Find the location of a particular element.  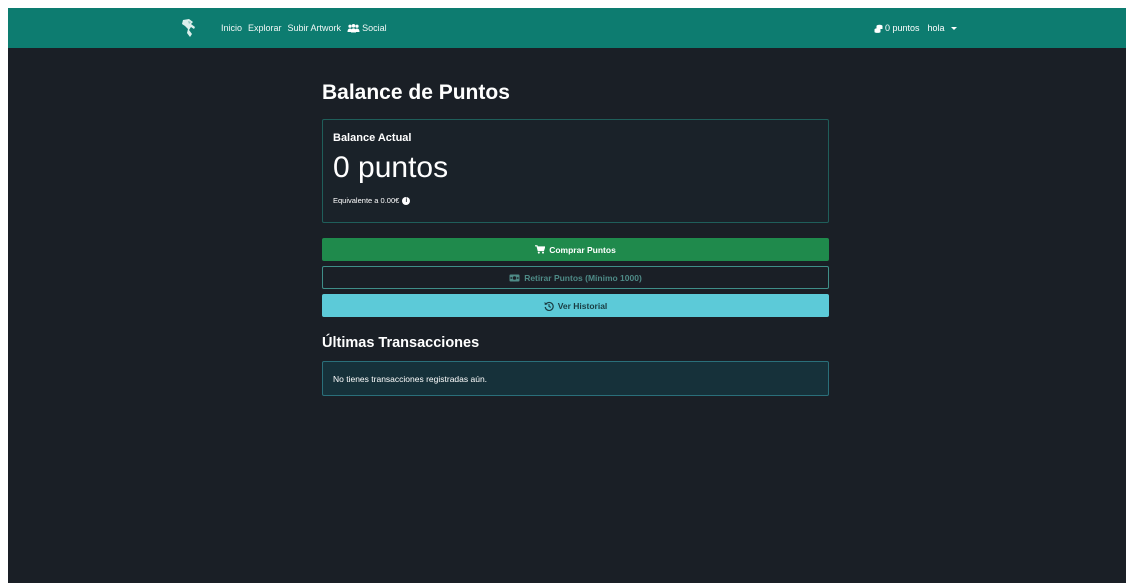

buy-points-button: Comprar Puntos is located at coordinates (575, 249).